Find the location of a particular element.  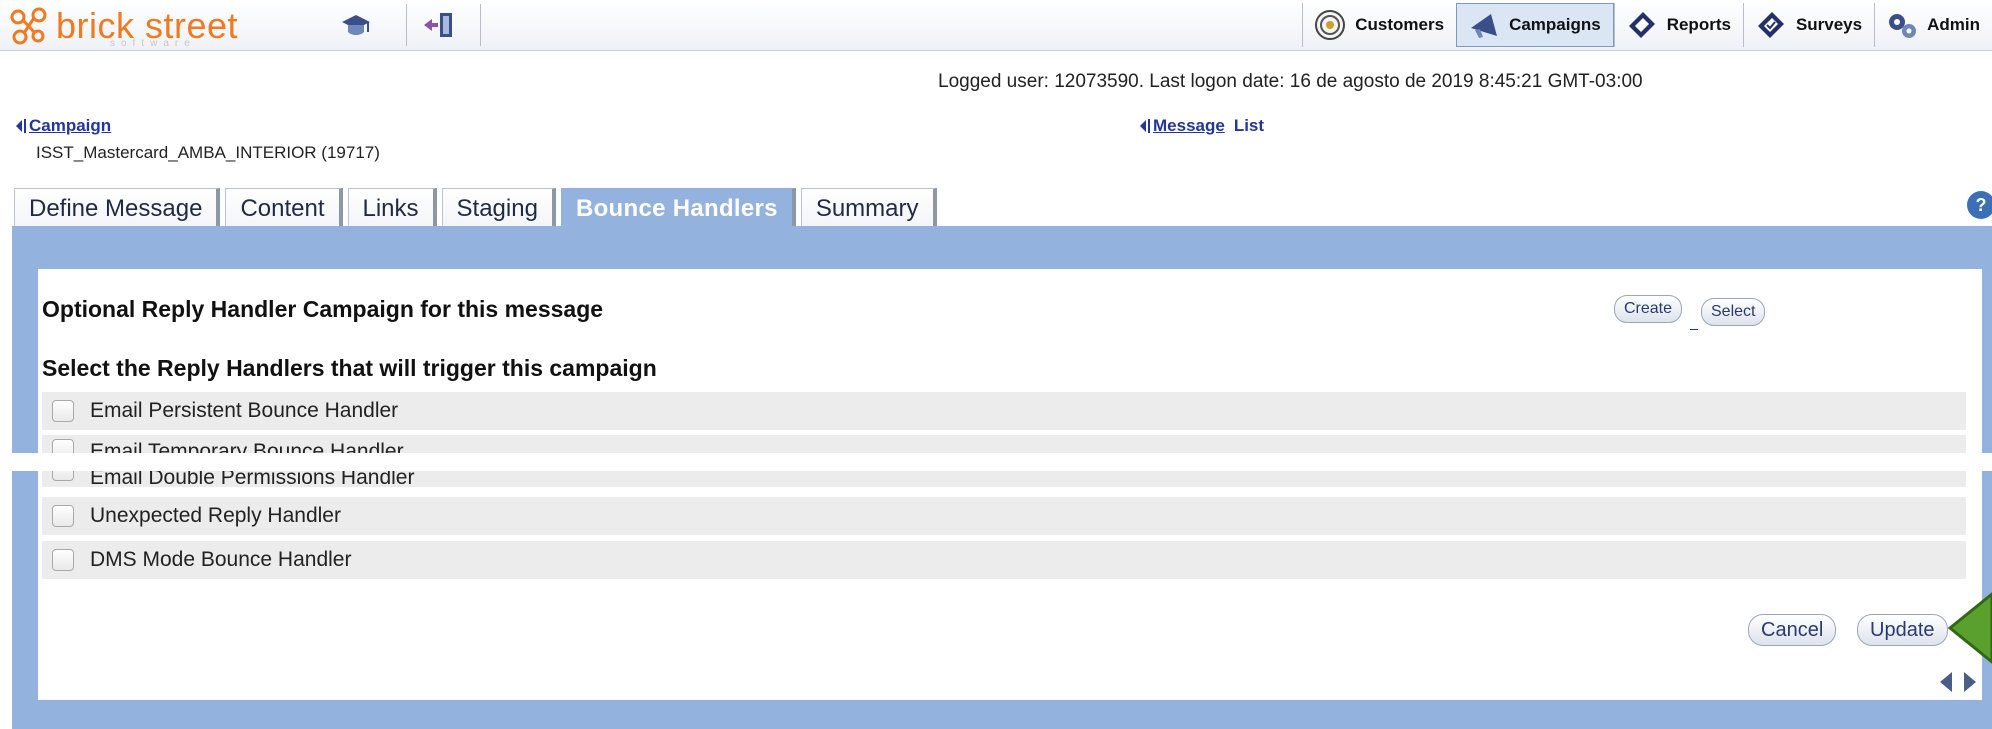

handler-row: Unexpected Reply Handler is located at coordinates (1004, 516).